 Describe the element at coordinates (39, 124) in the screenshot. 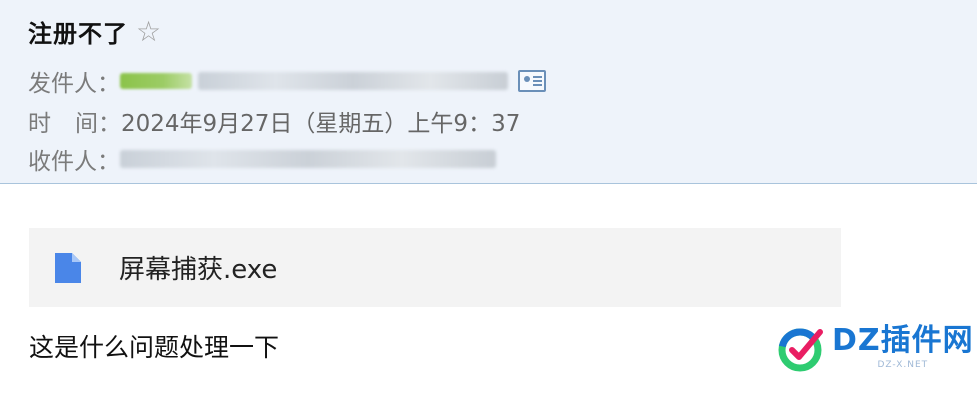

I see `time-label-char-1: 时` at that location.